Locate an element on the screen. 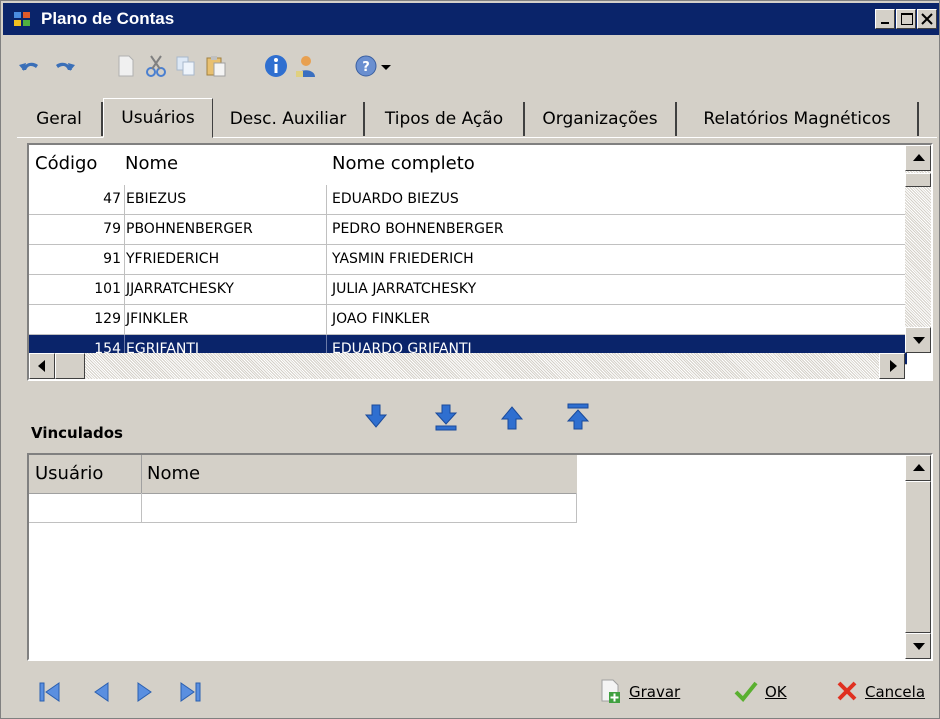 The height and width of the screenshot is (719, 940). cell-codigo: 91 is located at coordinates (112, 259).